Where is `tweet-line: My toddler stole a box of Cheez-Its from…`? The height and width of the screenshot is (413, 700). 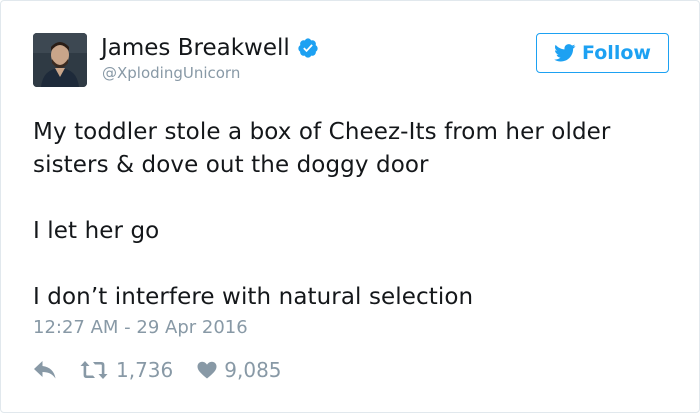 tweet-line: My toddler stole a box of Cheez-Its from… is located at coordinates (322, 132).